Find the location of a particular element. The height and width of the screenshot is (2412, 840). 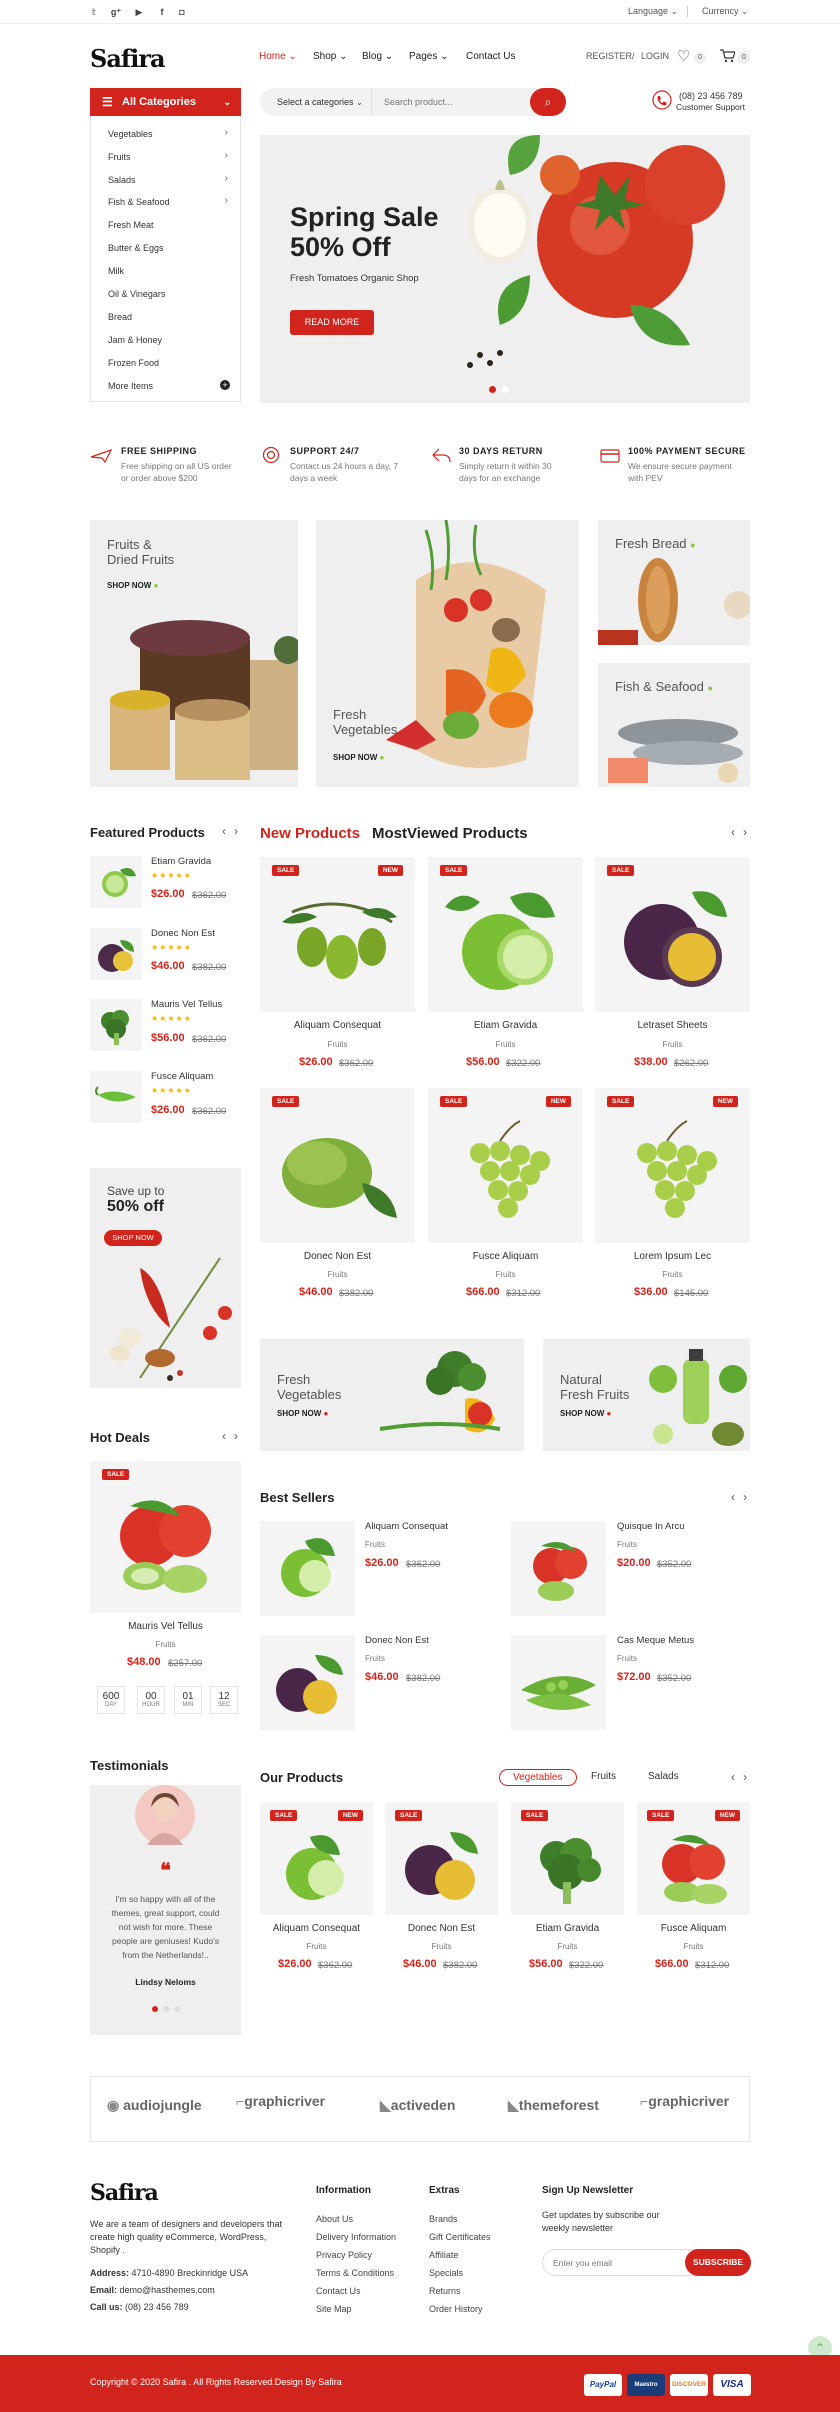

read-more-button: READ MORE is located at coordinates (332, 322).